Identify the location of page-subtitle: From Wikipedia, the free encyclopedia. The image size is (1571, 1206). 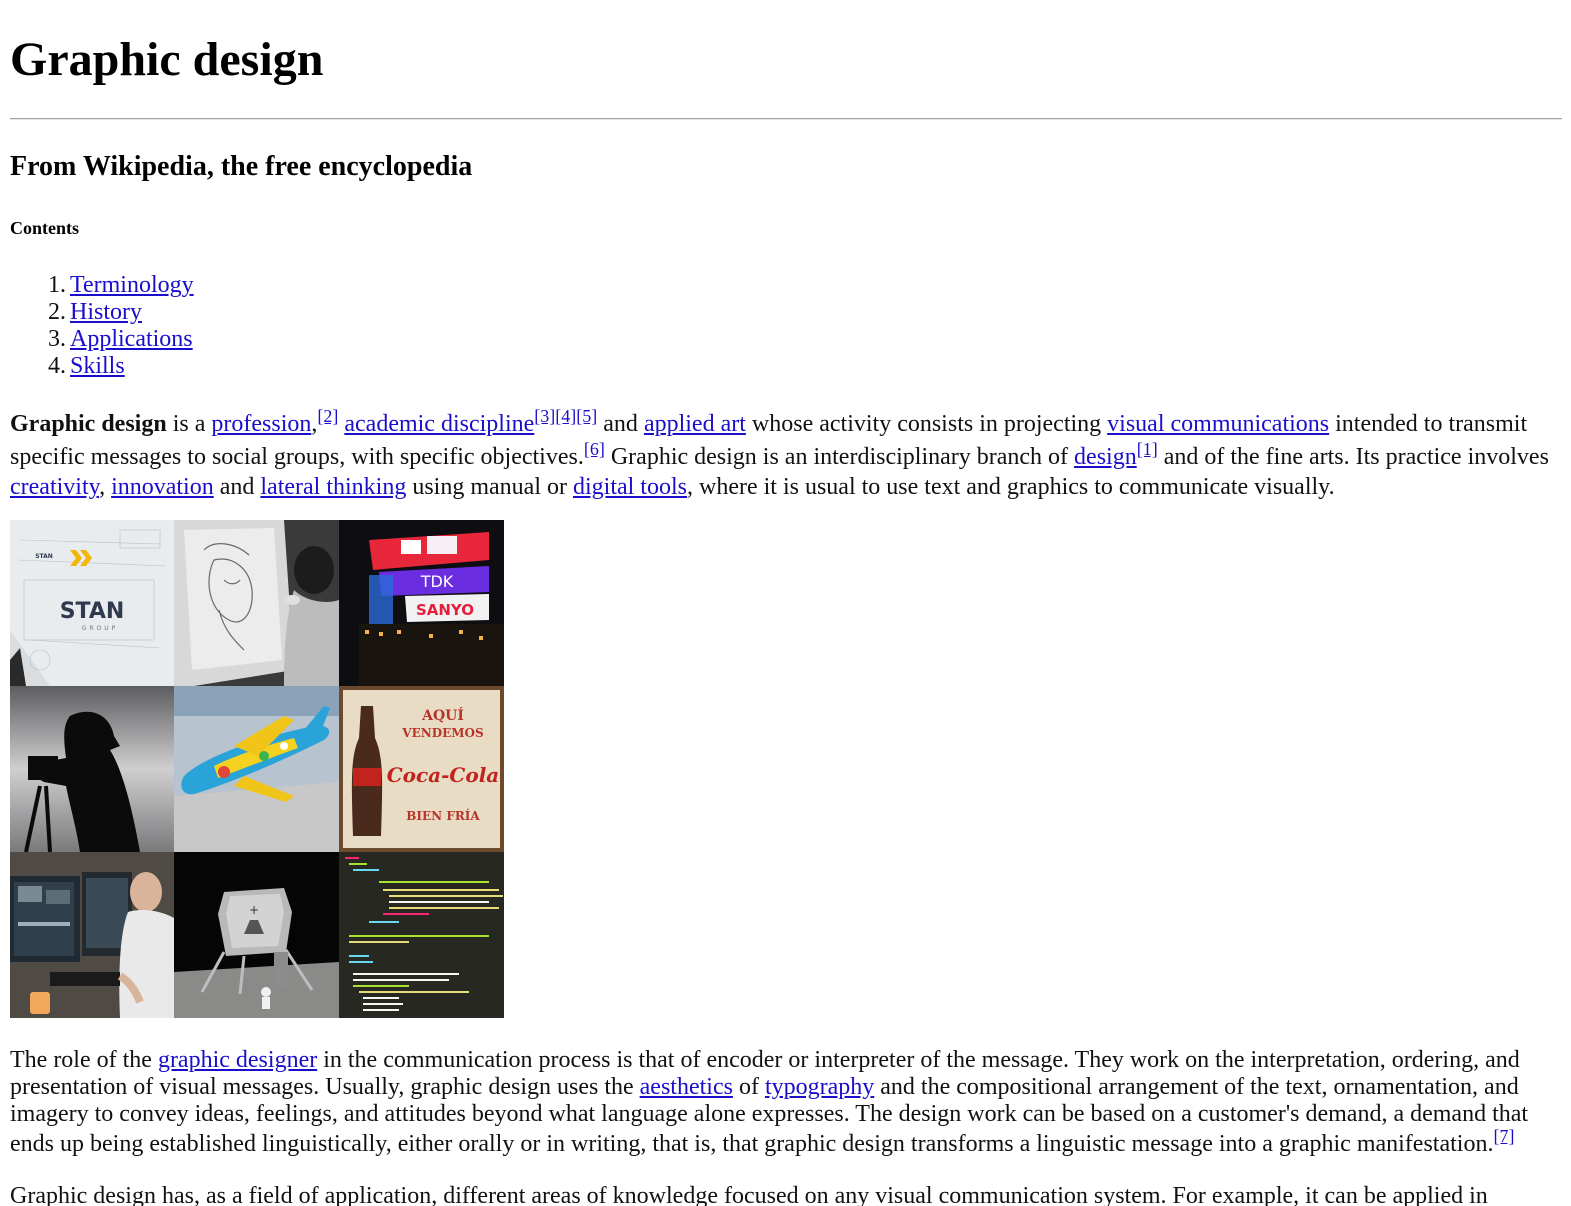
(241, 166).